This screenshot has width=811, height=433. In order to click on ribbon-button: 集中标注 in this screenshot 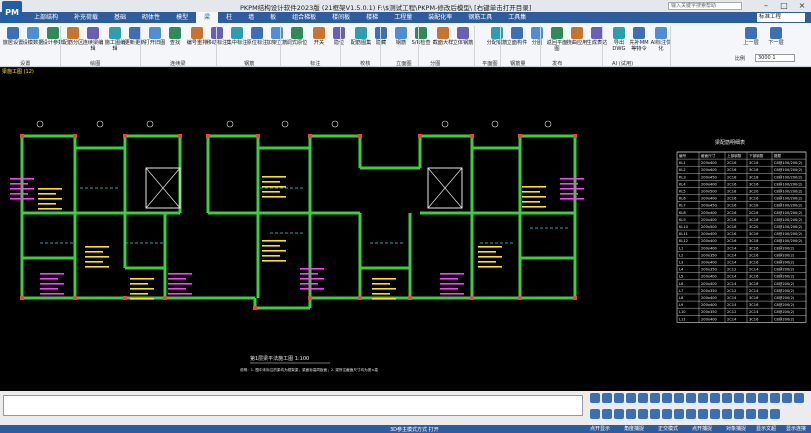, I will do `click(237, 36)`.